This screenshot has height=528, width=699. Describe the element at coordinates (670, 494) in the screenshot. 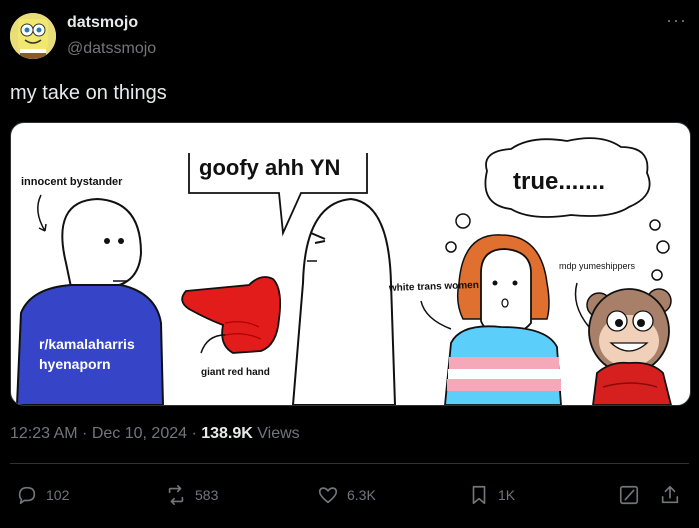

I see `share-icon` at that location.